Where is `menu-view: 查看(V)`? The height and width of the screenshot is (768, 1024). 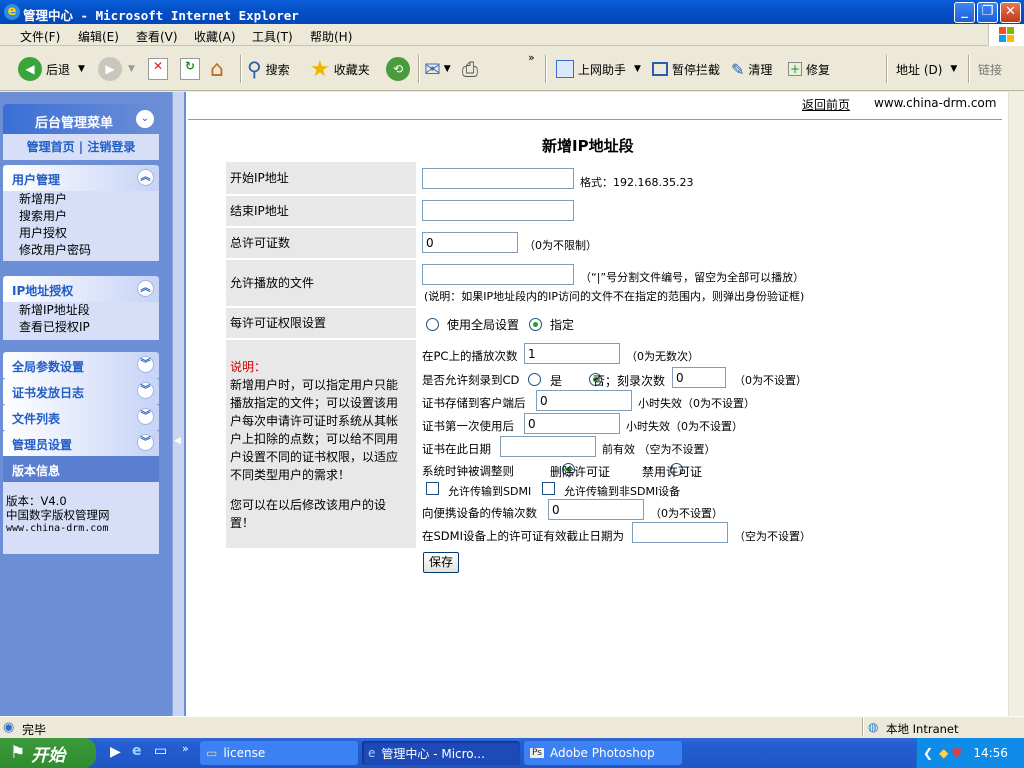 menu-view: 查看(V) is located at coordinates (157, 36).